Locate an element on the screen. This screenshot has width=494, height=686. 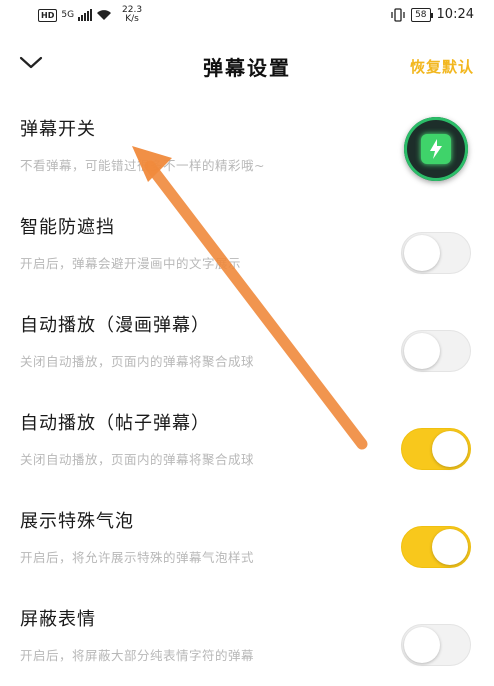
lightning-icon is located at coordinates (436, 149).